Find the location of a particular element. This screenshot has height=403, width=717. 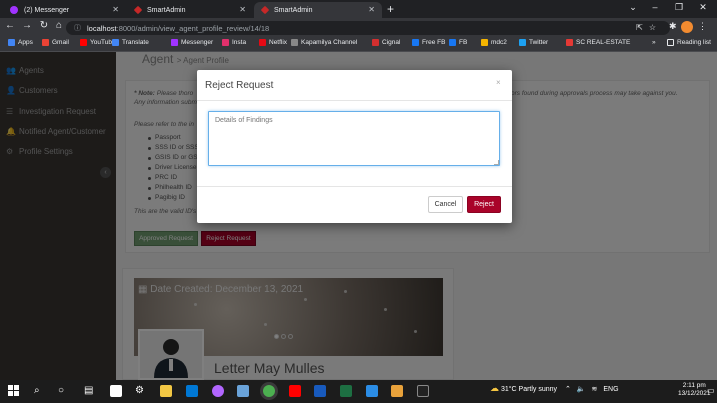

word-icon is located at coordinates (320, 391).